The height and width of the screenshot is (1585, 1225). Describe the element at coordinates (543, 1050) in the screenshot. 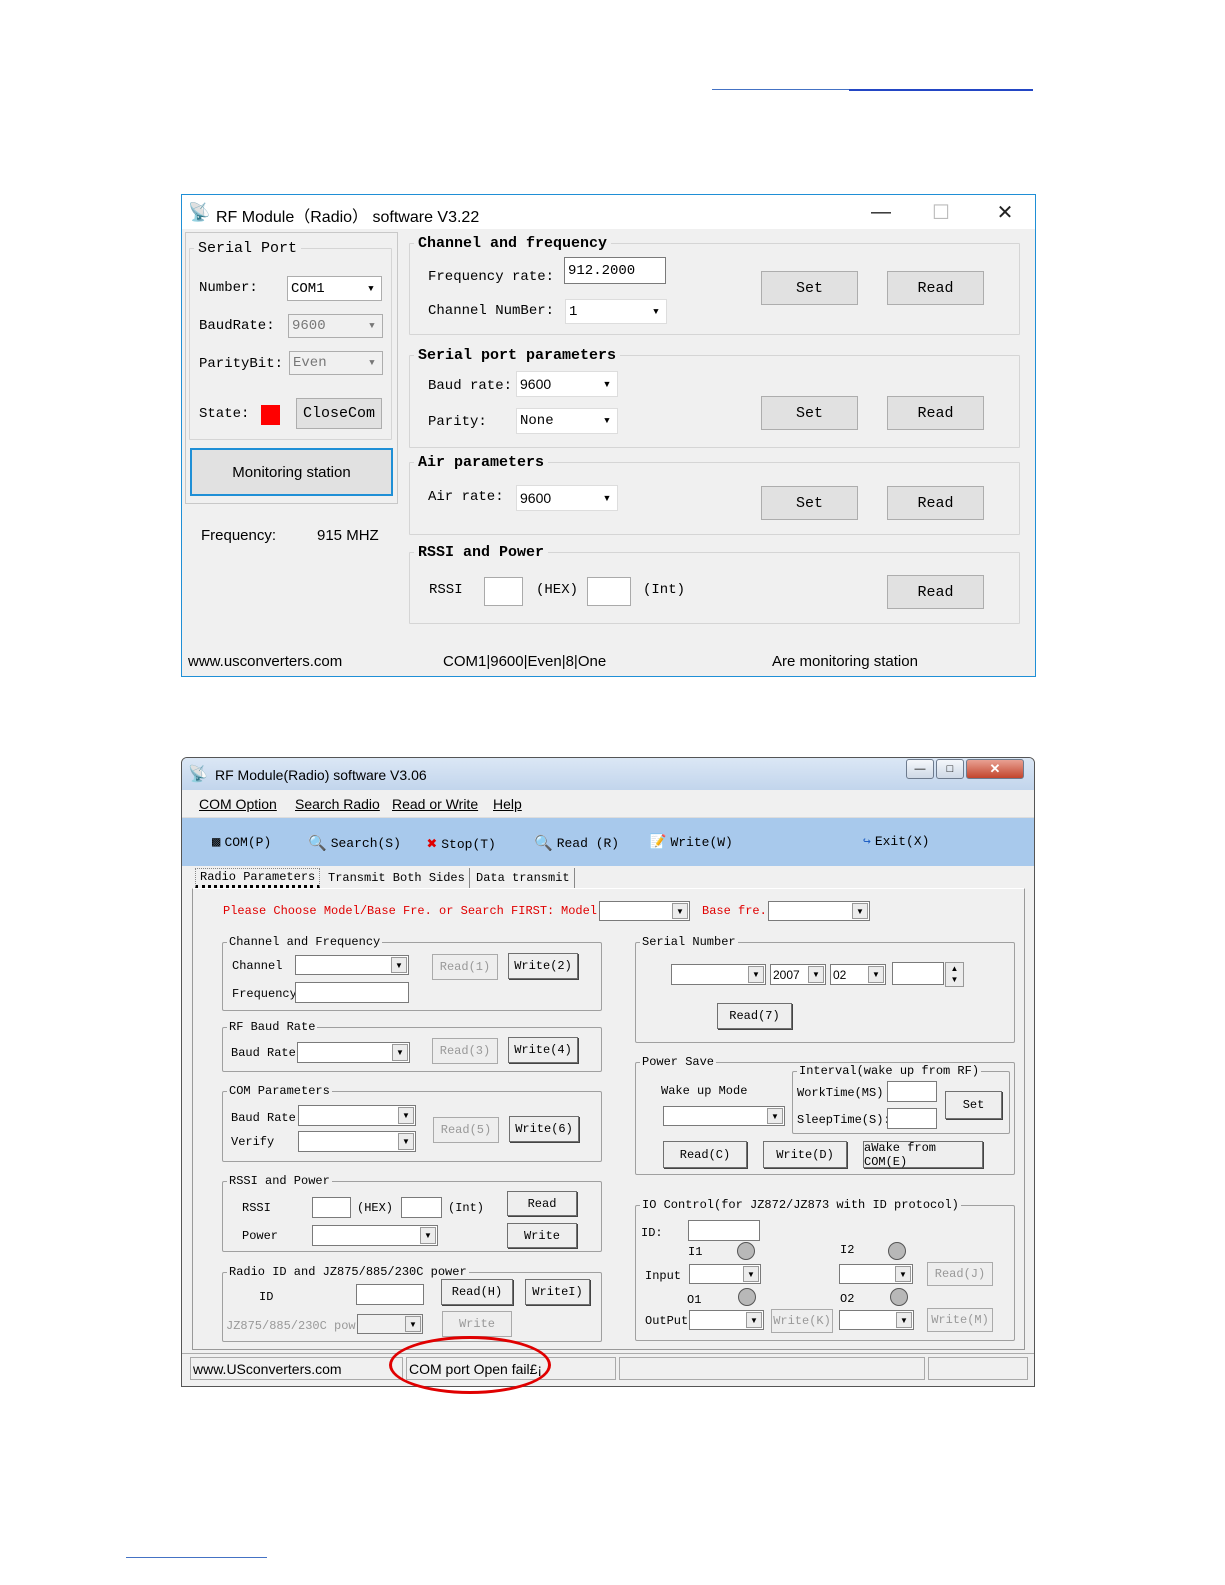

I see `write-4-button: Write(4)` at that location.